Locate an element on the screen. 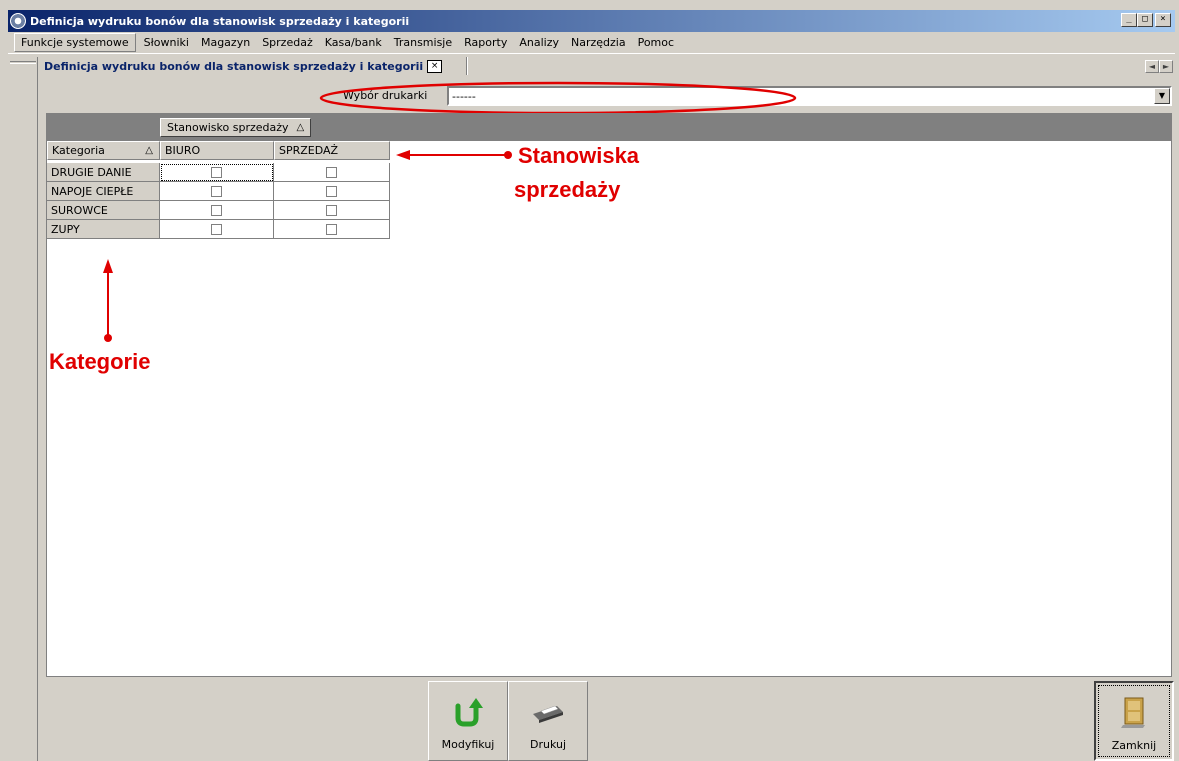  modify-button: Modyfikuj is located at coordinates (468, 721).